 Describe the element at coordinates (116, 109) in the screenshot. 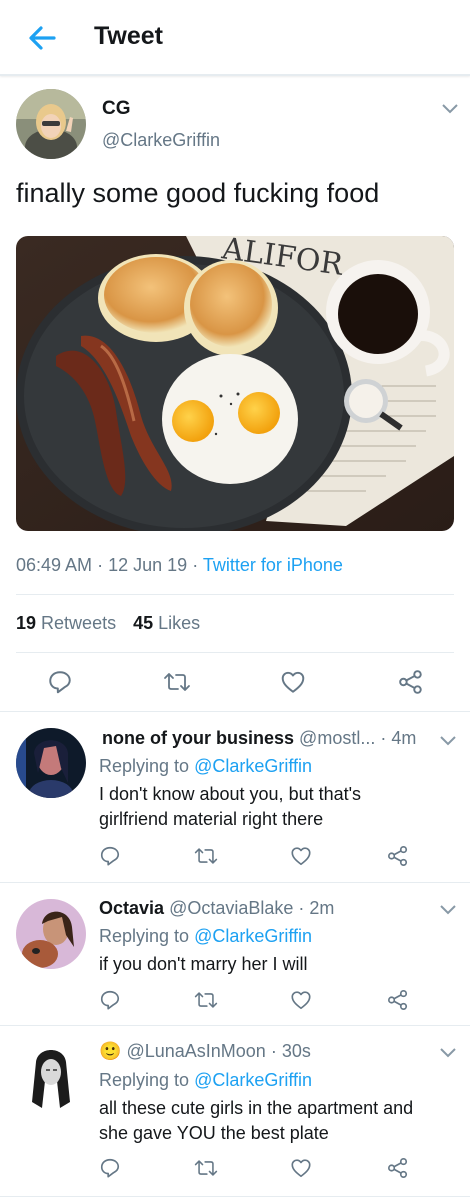

I see `author-name: CG` at that location.